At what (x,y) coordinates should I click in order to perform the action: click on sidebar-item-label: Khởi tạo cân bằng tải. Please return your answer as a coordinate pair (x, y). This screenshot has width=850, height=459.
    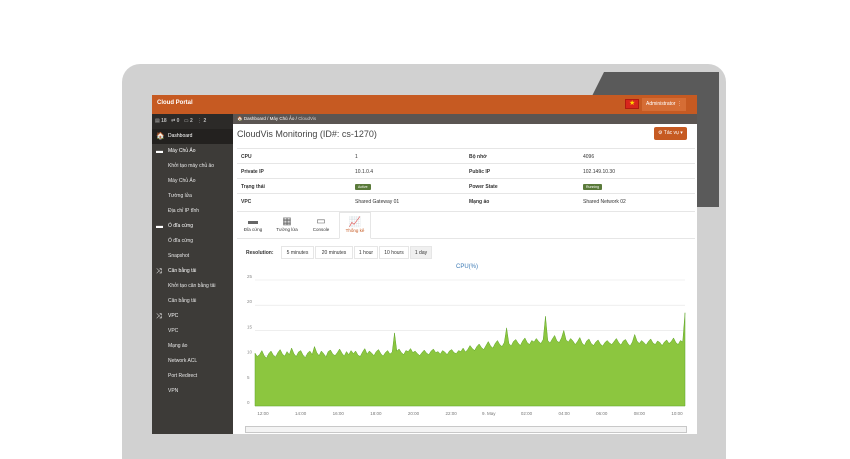
    Looking at the image, I should click on (192, 286).